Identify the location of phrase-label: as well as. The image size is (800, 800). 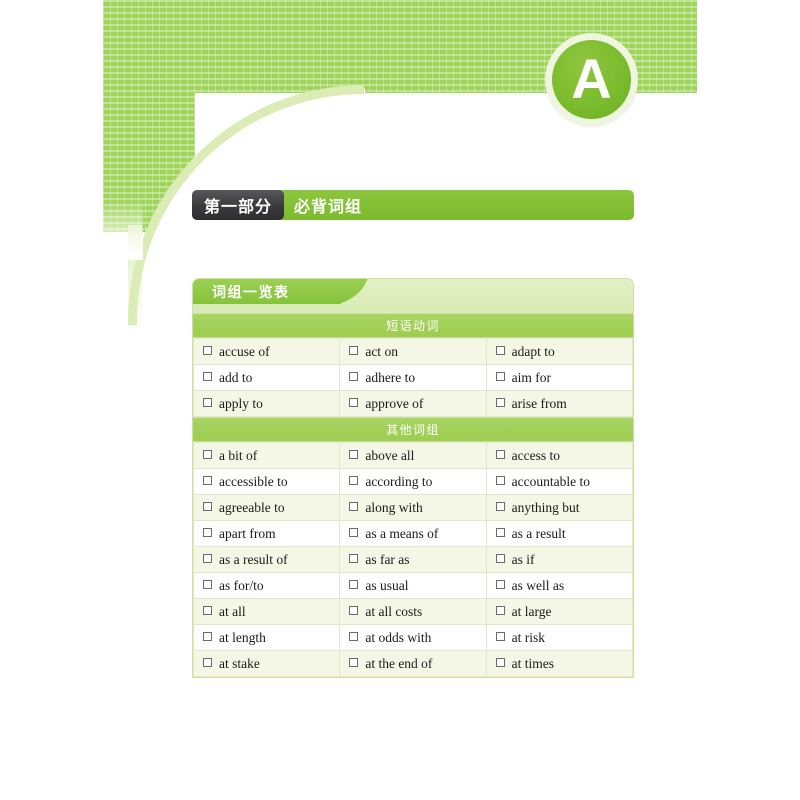
(538, 585).